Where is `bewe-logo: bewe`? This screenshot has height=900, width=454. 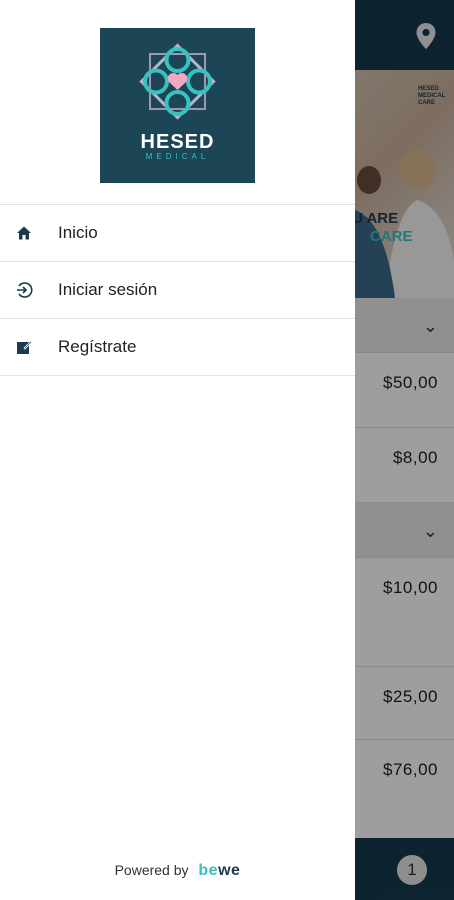 bewe-logo: bewe is located at coordinates (219, 870).